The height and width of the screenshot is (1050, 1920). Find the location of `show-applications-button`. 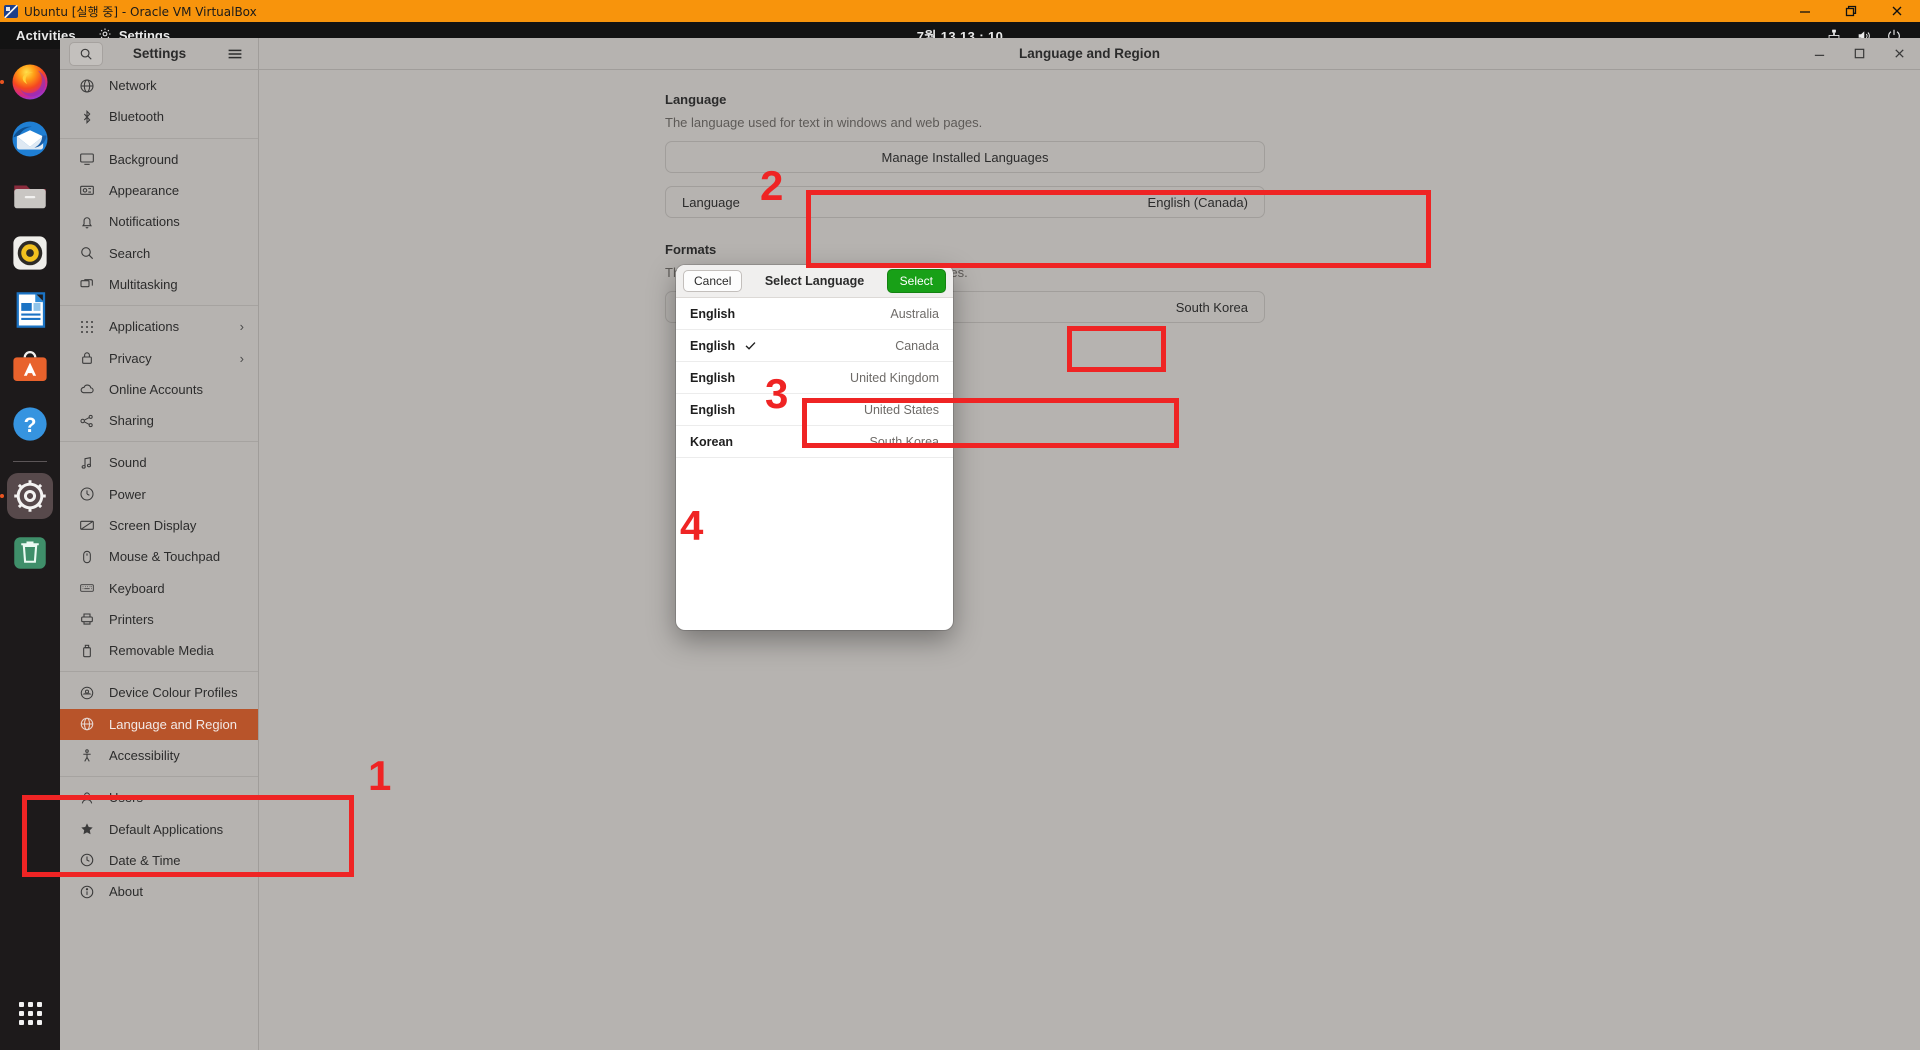

show-applications-button is located at coordinates (30, 1013).